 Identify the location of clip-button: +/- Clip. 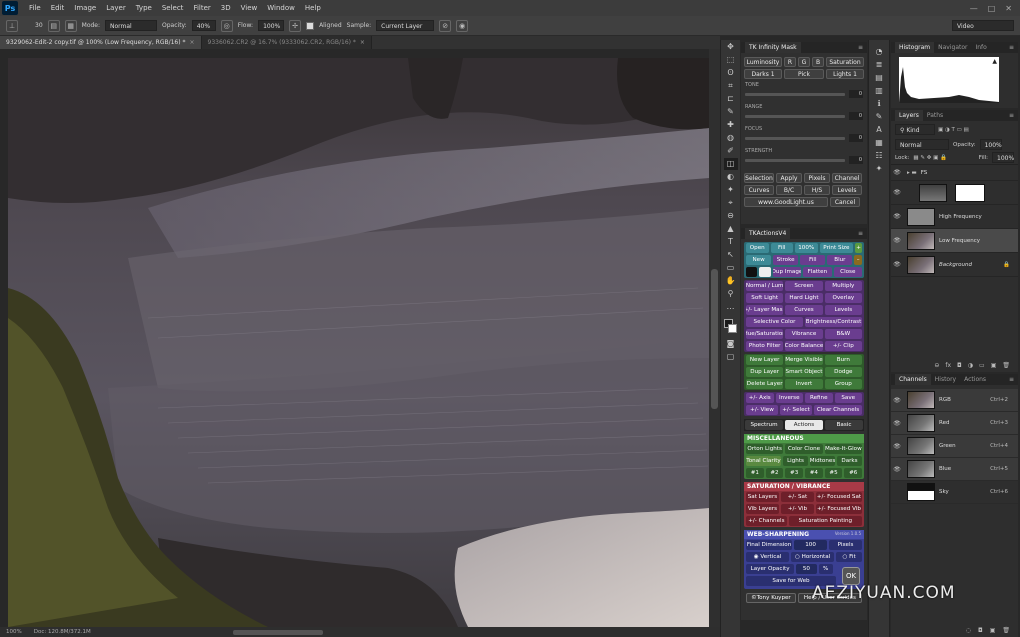
(843, 346).